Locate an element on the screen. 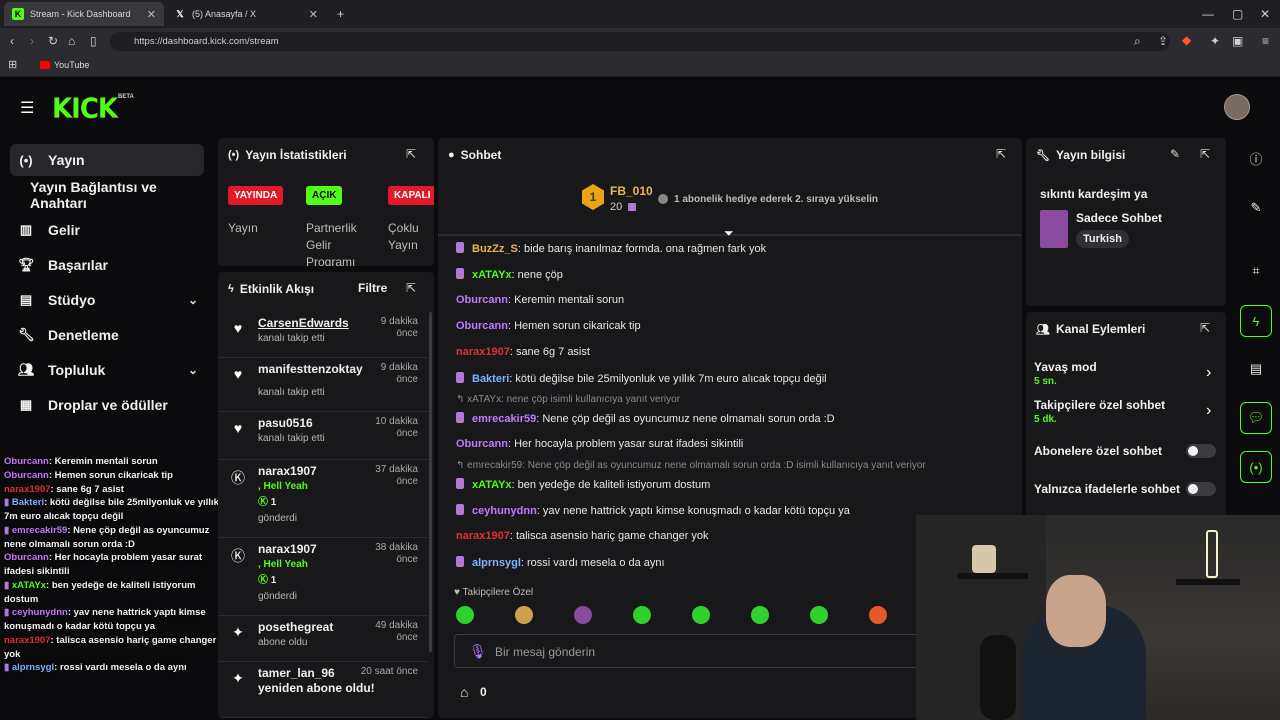  followers-only-setting: Takipçilere özel sohbet 5 dk. is located at coordinates (1099, 411).